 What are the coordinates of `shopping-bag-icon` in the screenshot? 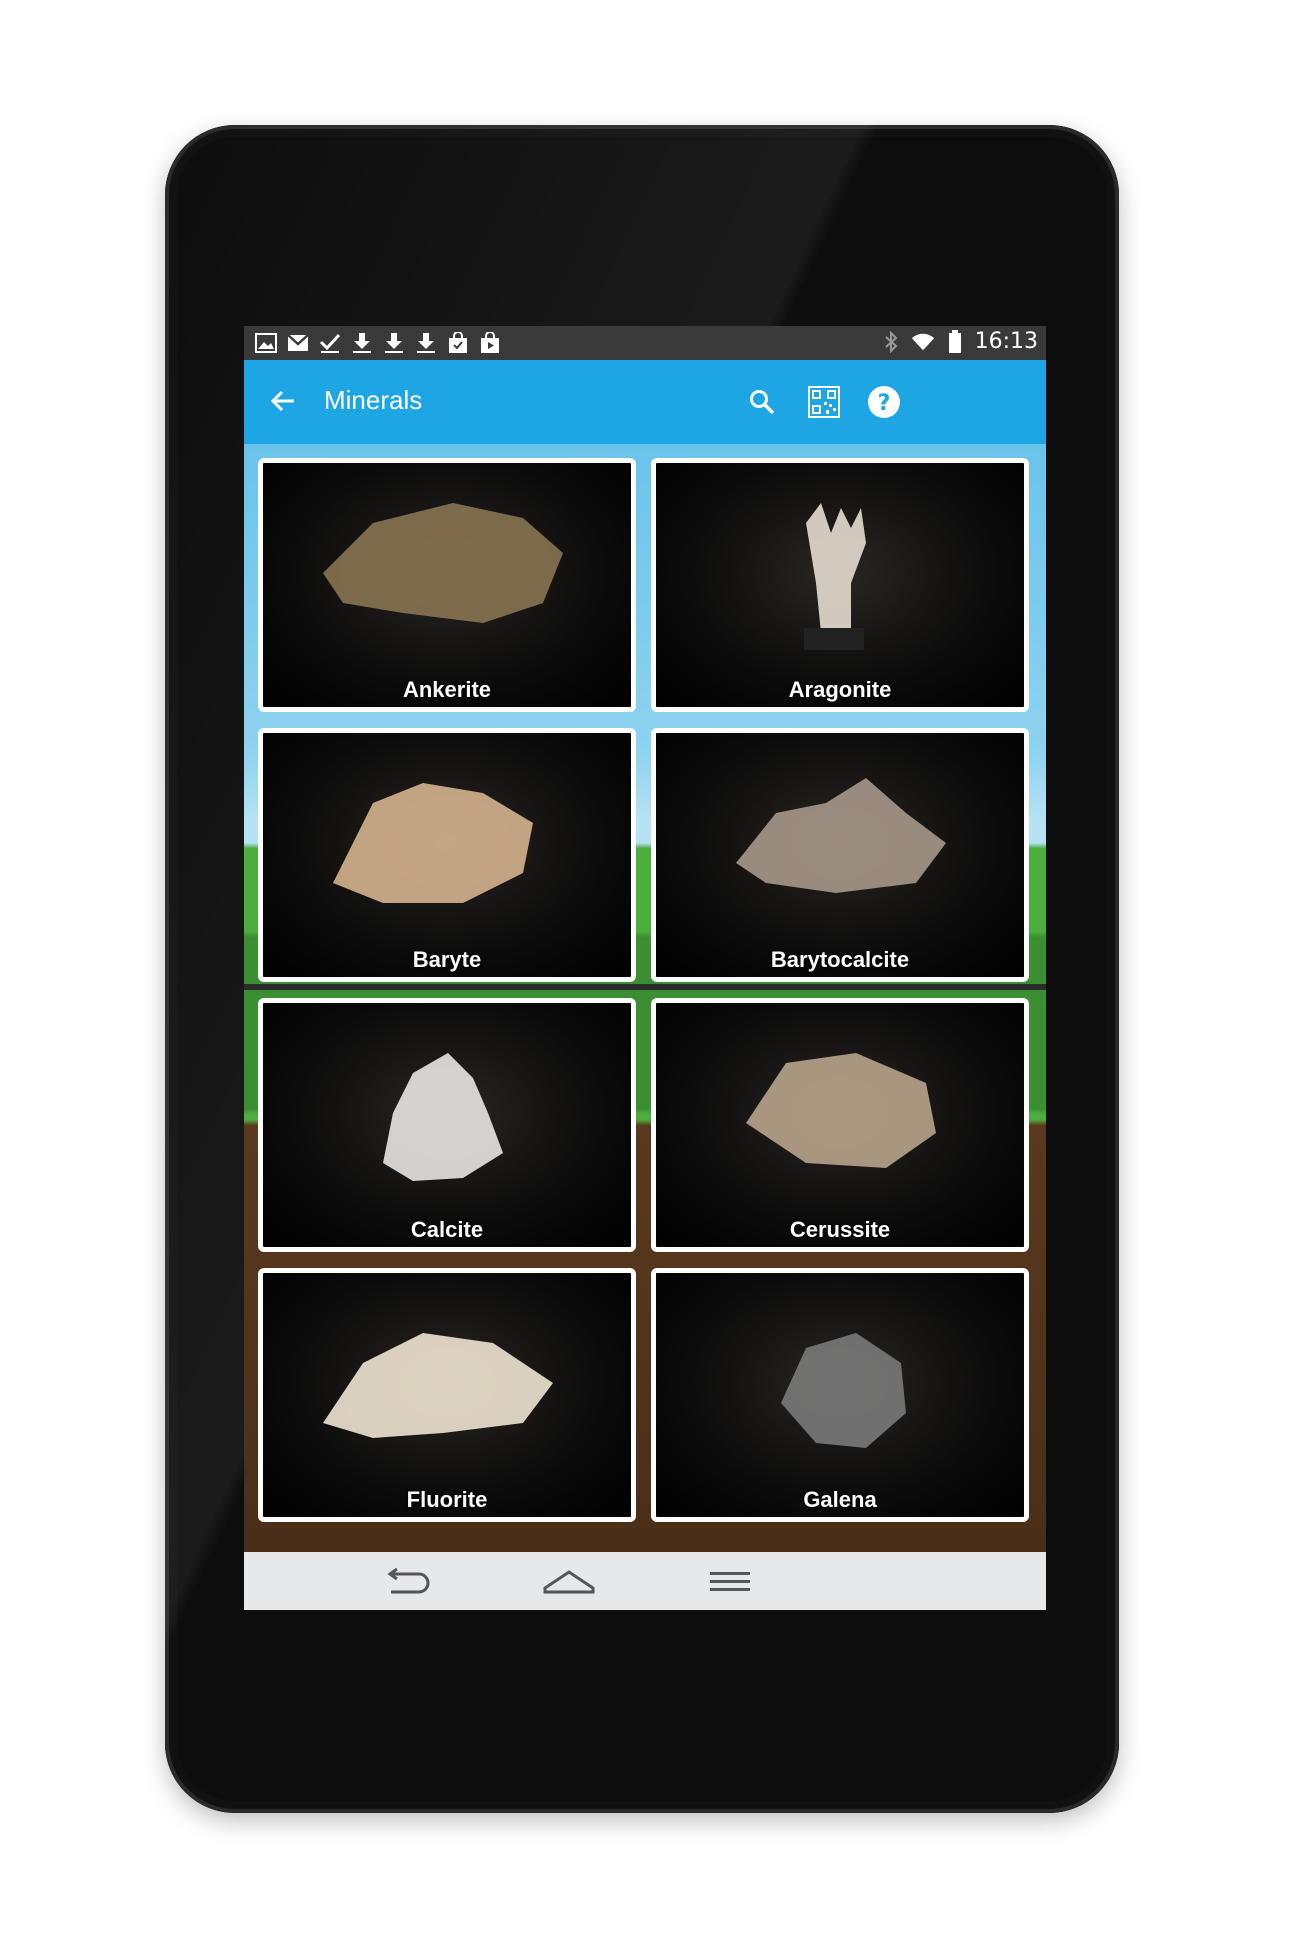 It's located at (458, 343).